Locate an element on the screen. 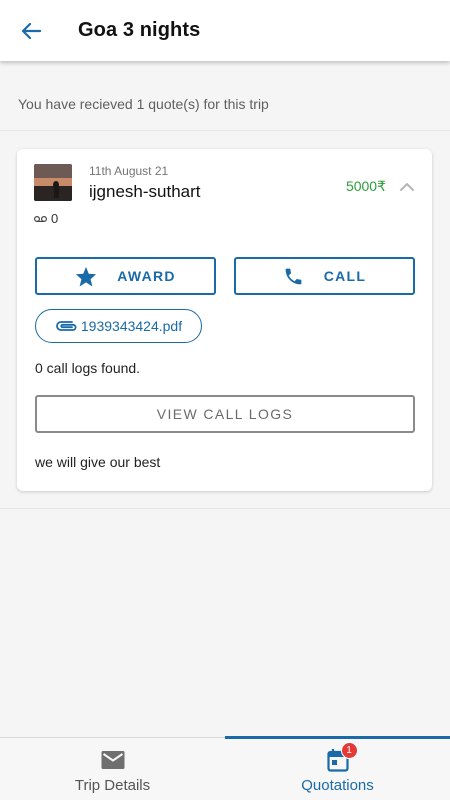 Image resolution: width=450 pixels, height=800 pixels. call-logs-status: 0 call logs found. is located at coordinates (88, 368).